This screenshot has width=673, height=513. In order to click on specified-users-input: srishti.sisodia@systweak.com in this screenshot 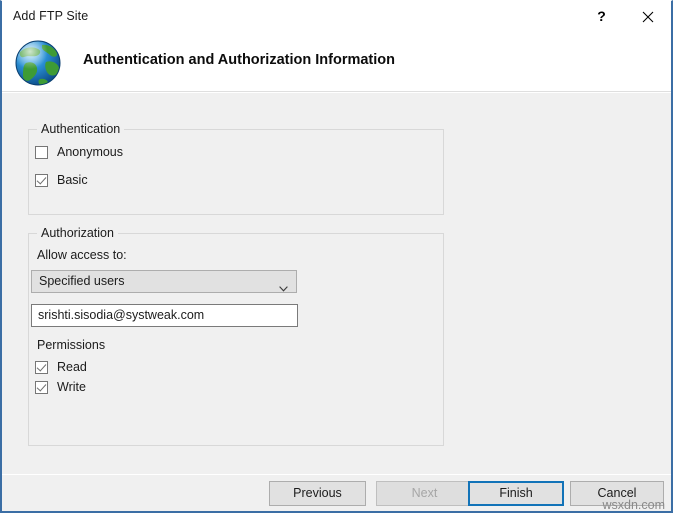, I will do `click(164, 315)`.